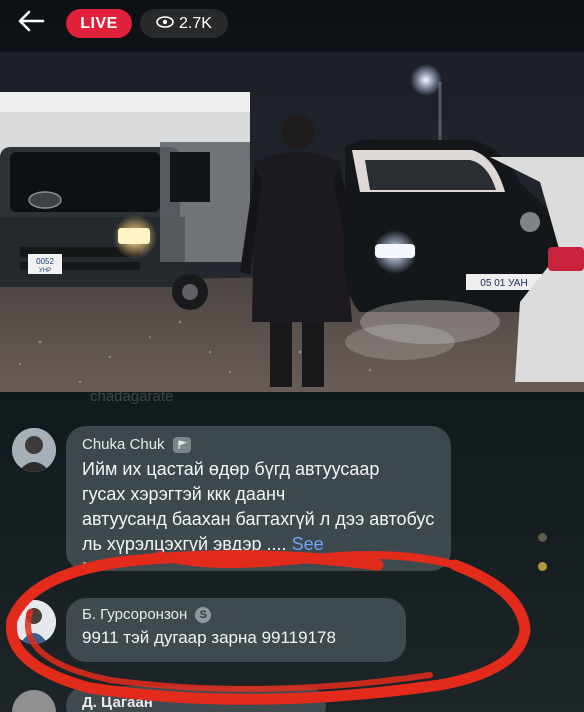  What do you see at coordinates (503, 283) in the screenshot?
I see `car-plate-number: 05 01 УАН` at bounding box center [503, 283].